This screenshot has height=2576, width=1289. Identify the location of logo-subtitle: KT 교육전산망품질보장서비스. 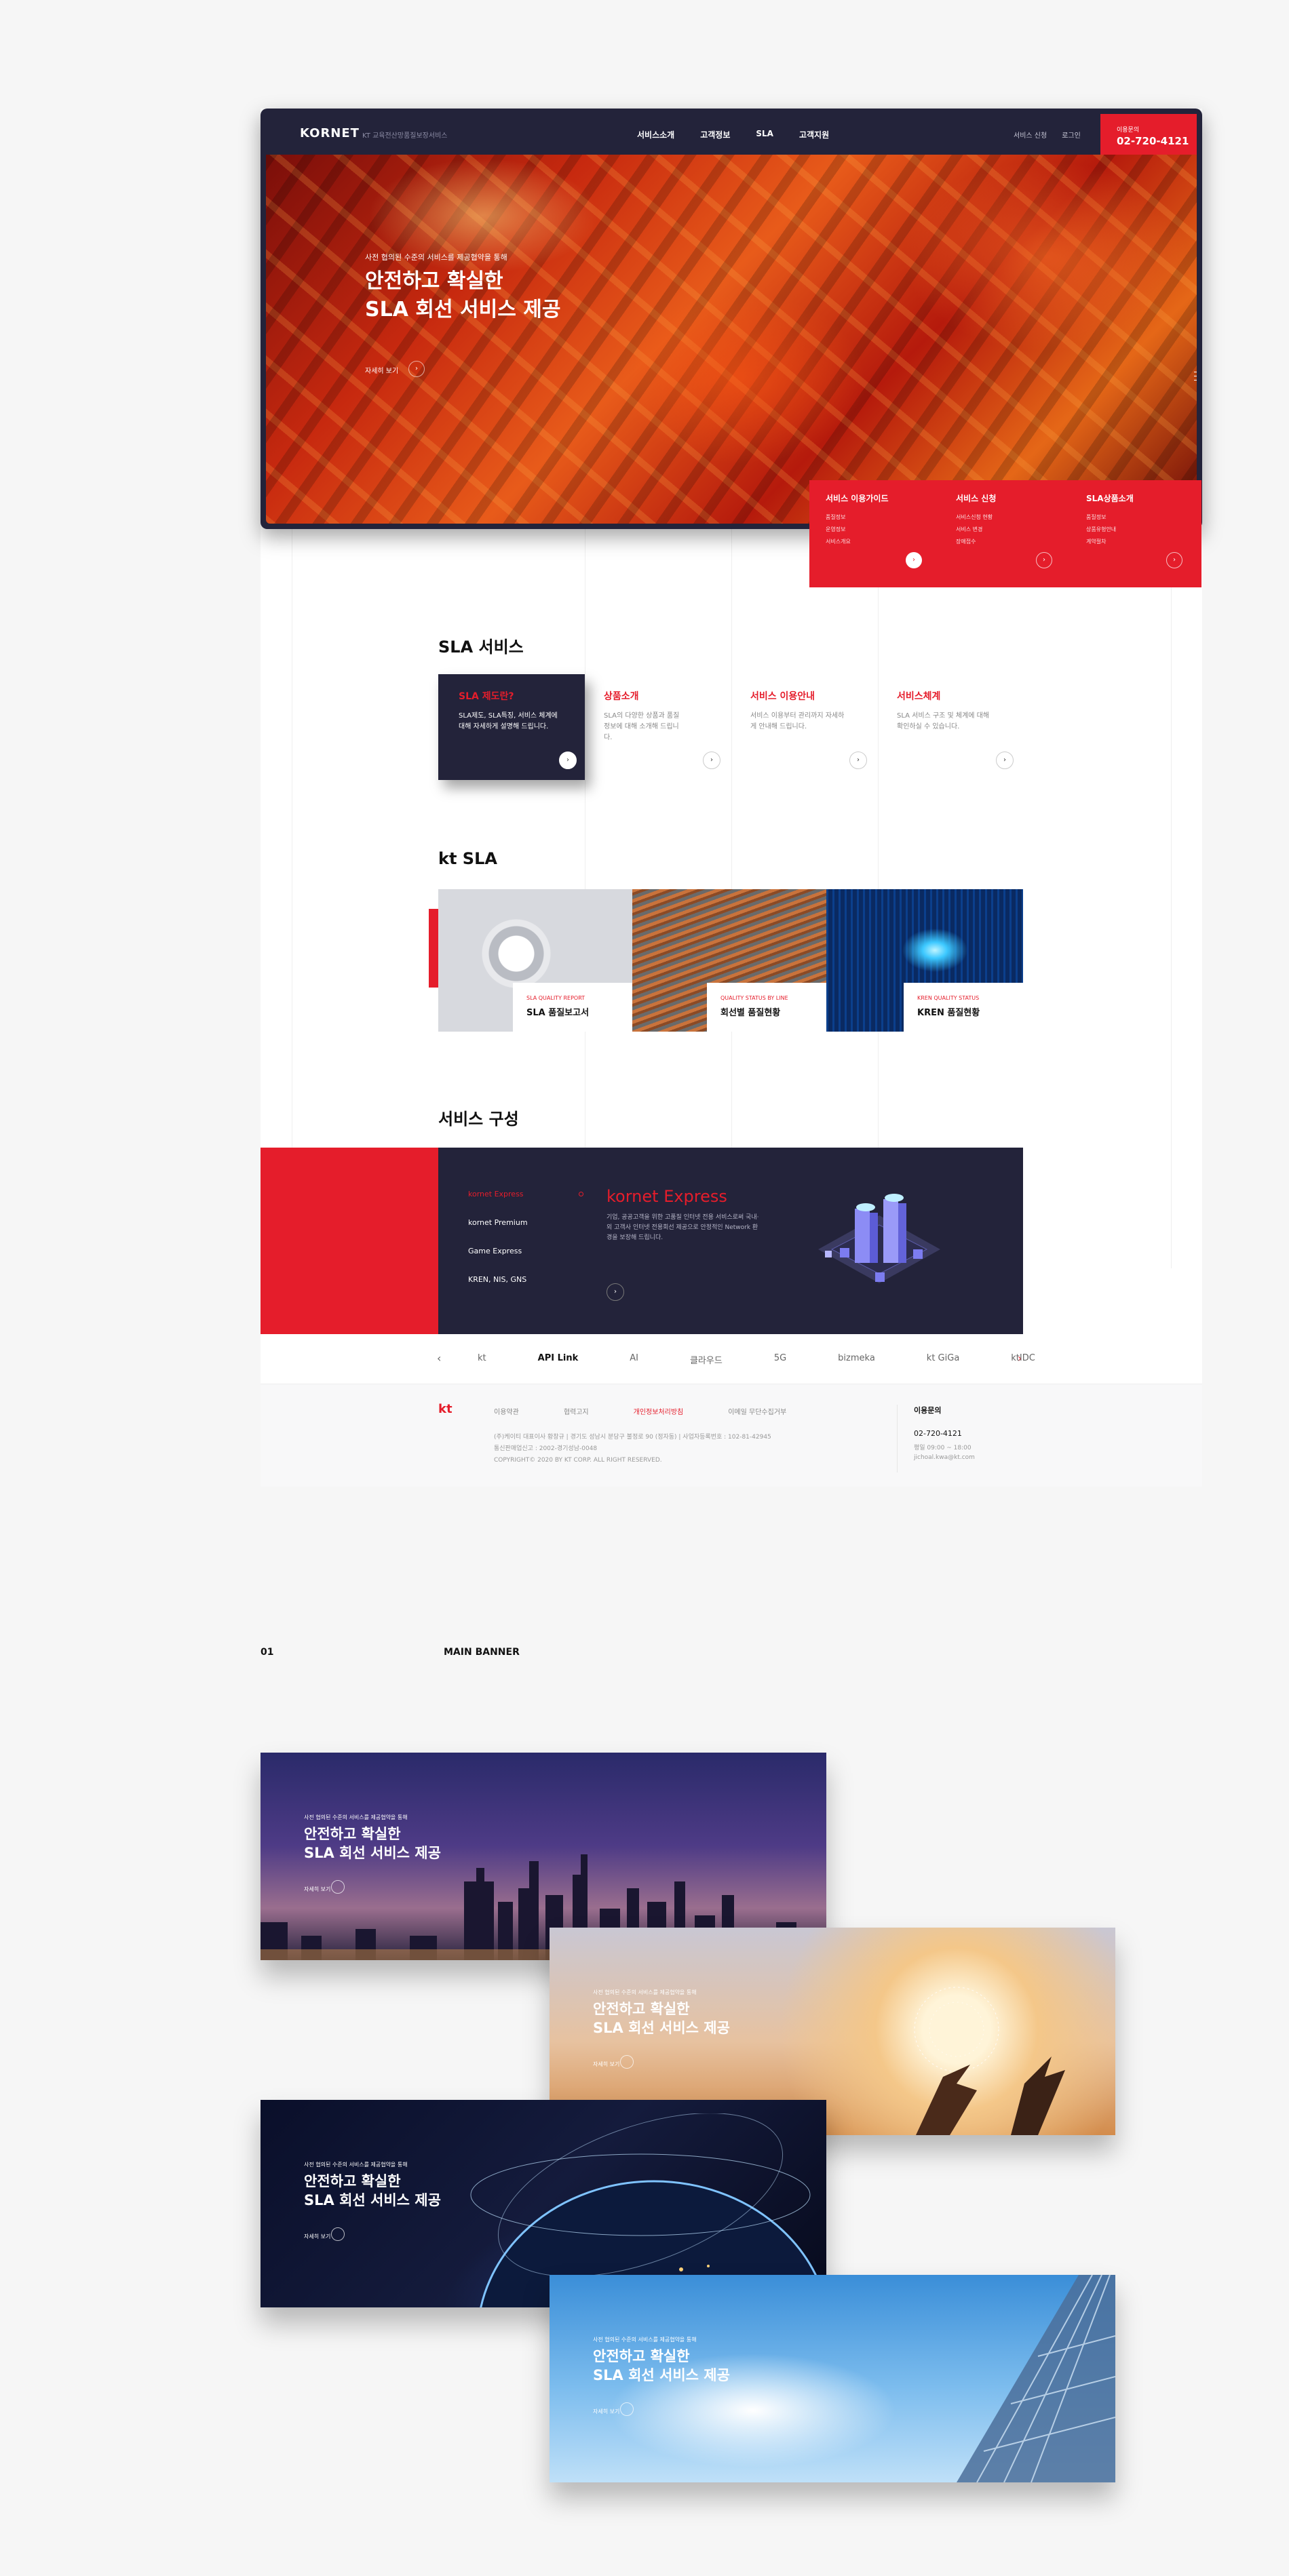
(405, 136).